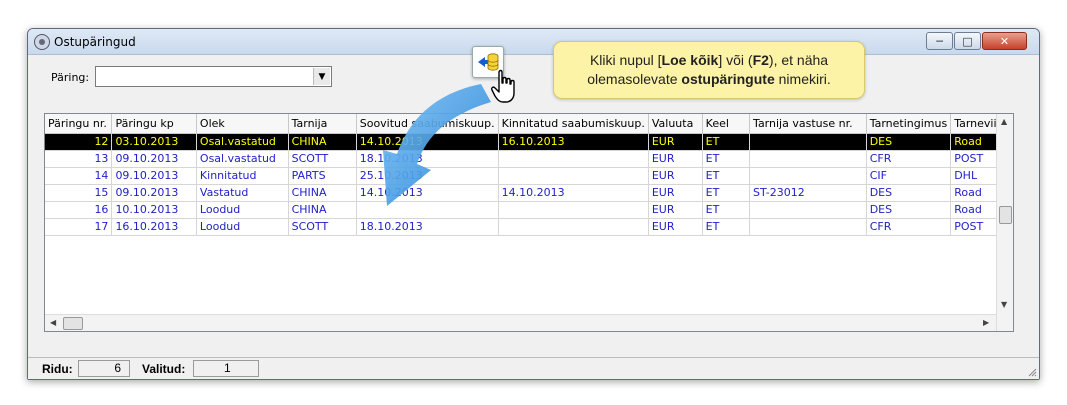 The height and width of the screenshot is (405, 1067). What do you see at coordinates (79, 210) in the screenshot?
I see `cell-nr: 16` at bounding box center [79, 210].